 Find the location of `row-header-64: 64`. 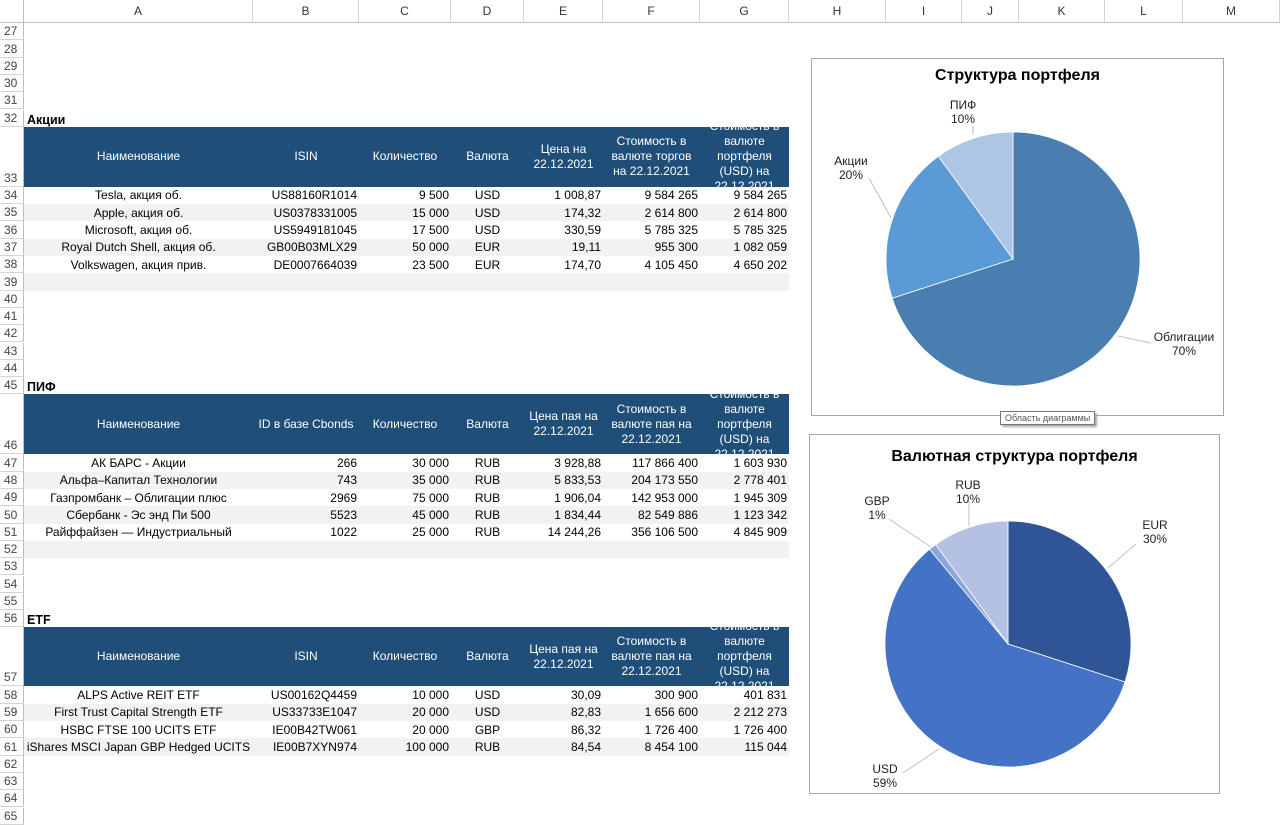

row-header-64: 64 is located at coordinates (12, 799).